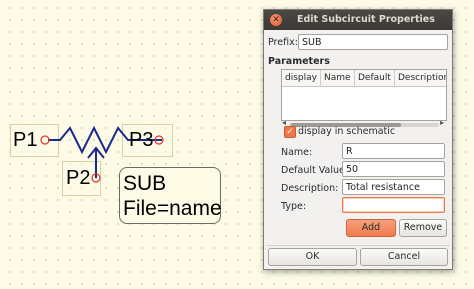  What do you see at coordinates (78, 178) in the screenshot?
I see `pin-label-p2: P2` at bounding box center [78, 178].